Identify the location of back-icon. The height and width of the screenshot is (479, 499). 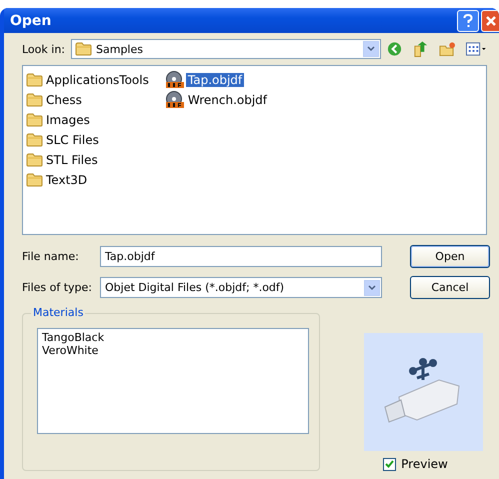
(394, 49).